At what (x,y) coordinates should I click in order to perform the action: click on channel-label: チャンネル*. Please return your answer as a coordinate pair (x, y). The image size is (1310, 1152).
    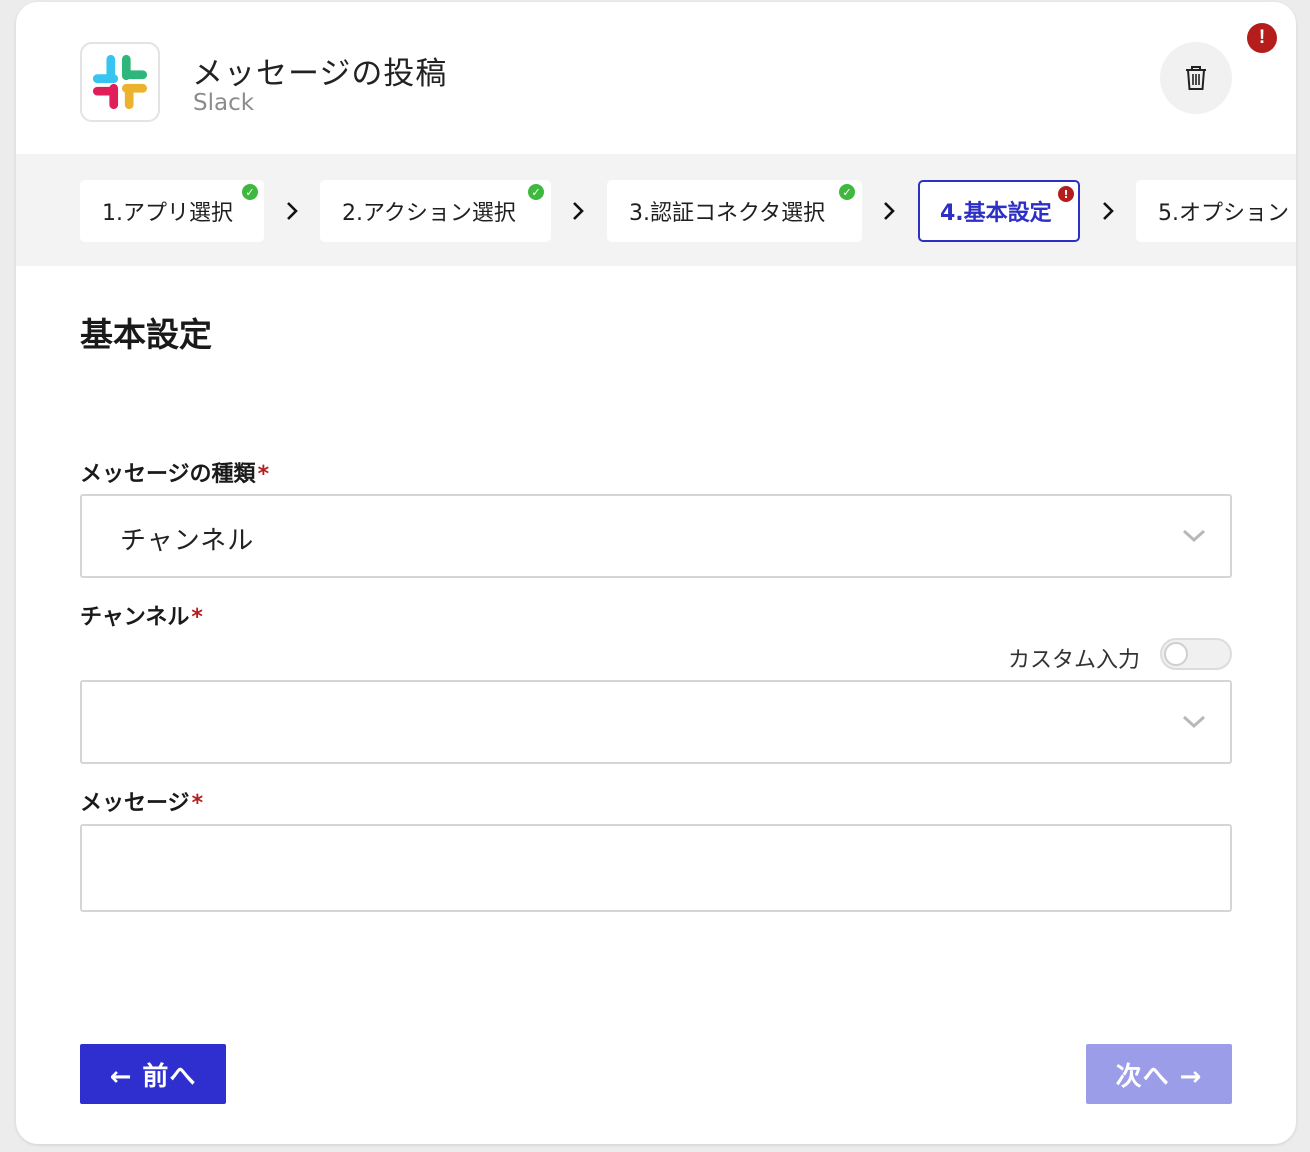
    Looking at the image, I should click on (141, 615).